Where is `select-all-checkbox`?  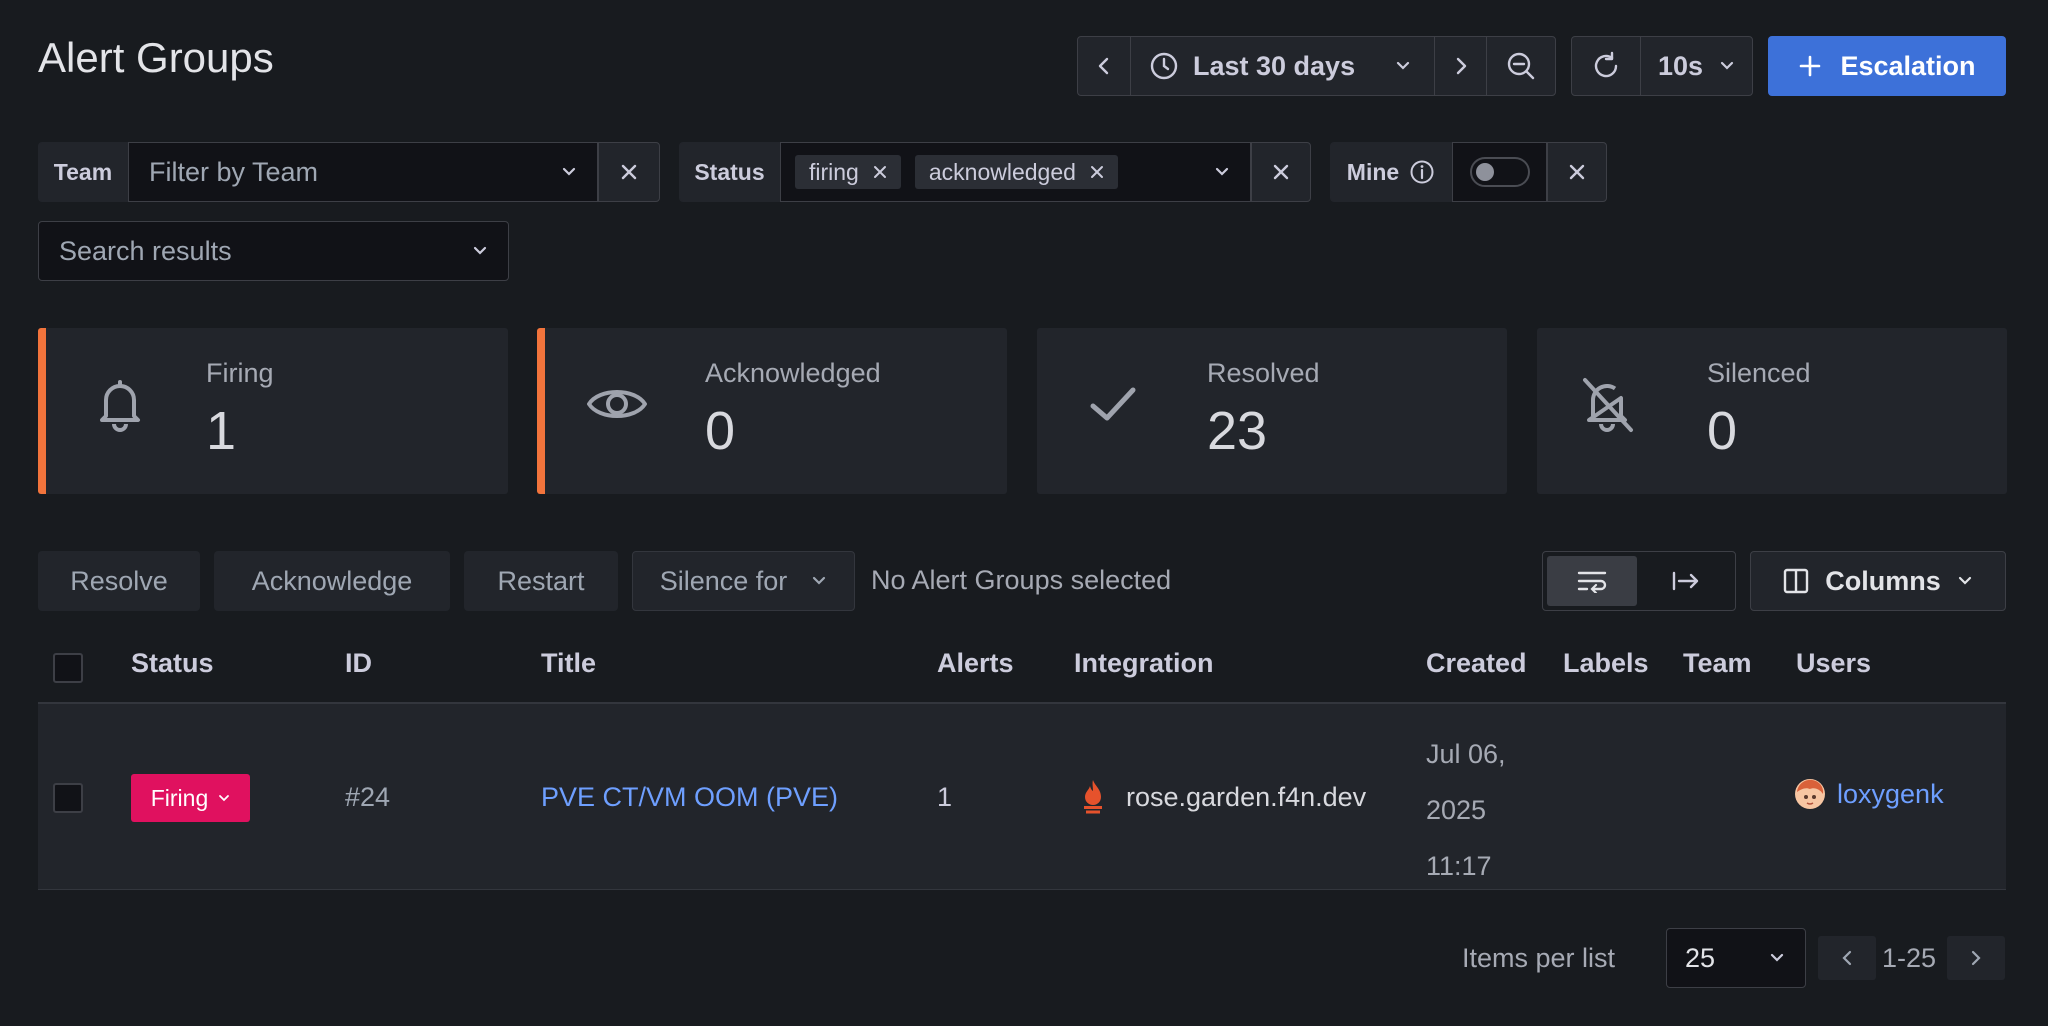 select-all-checkbox is located at coordinates (68, 668).